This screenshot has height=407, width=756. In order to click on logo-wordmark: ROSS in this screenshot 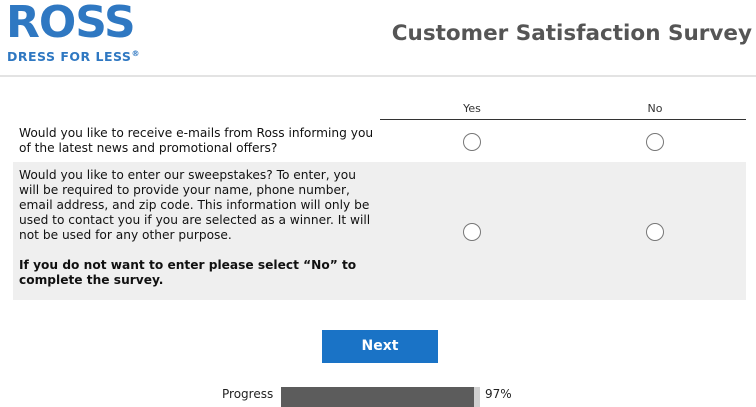, I will do `click(71, 24)`.